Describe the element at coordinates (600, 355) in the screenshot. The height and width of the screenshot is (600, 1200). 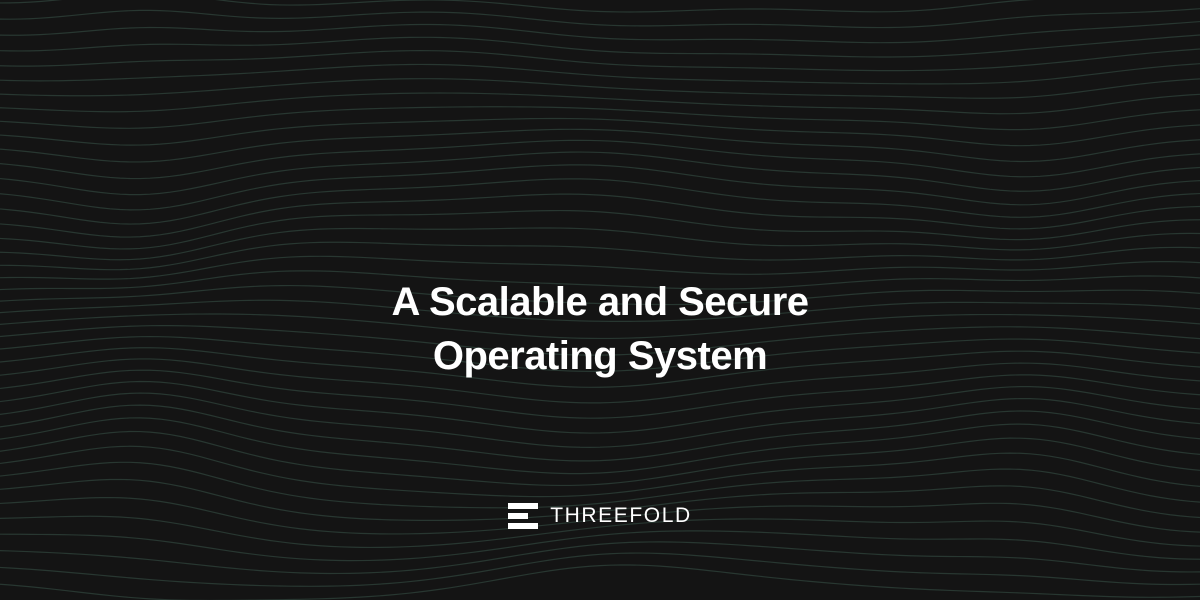
I see `headline-line-2: Operating System` at that location.